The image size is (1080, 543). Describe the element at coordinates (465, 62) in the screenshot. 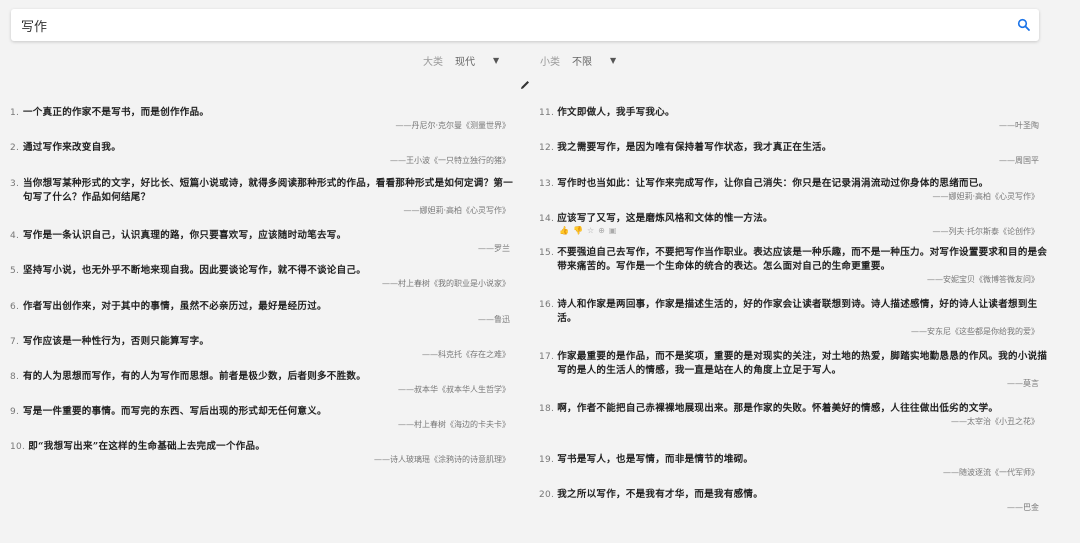

I see `major-category-value: 现代` at that location.